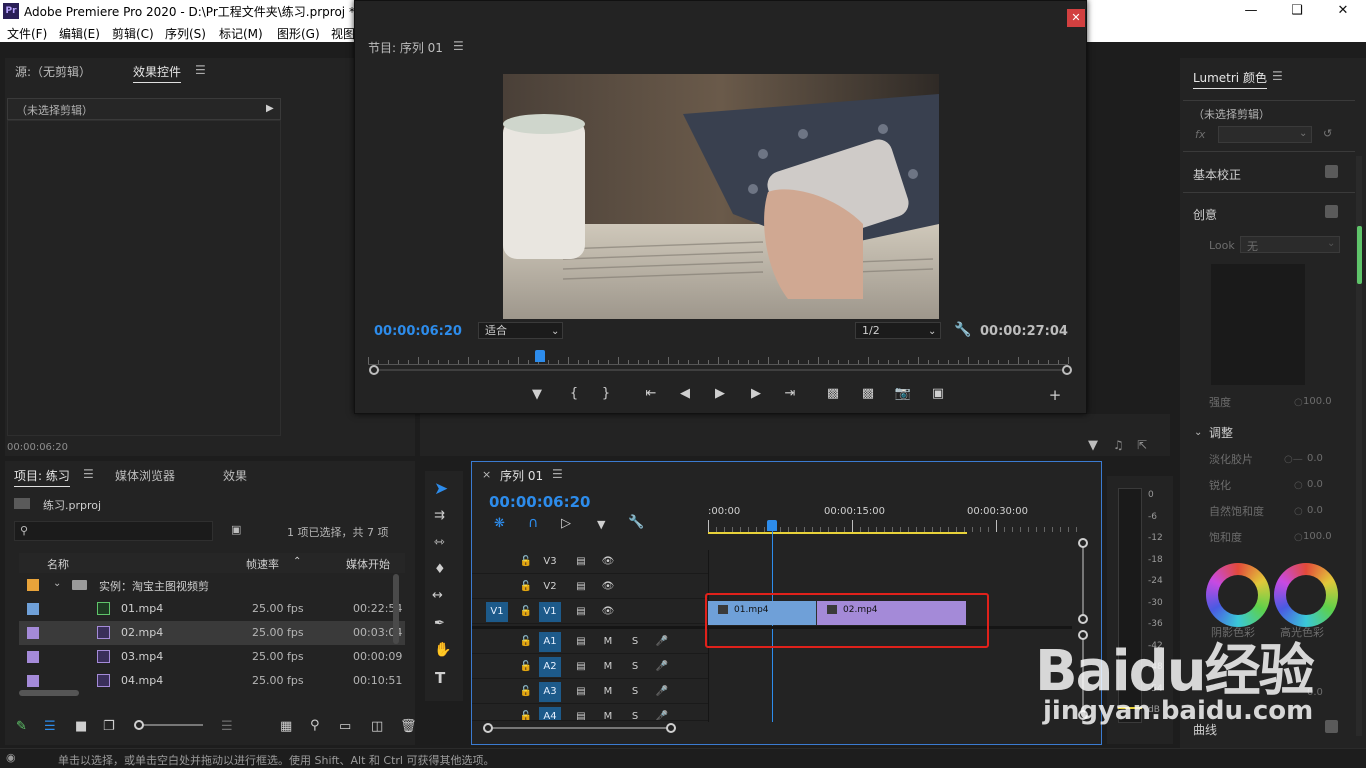 Image resolution: width=1366 pixels, height=768 pixels. Describe the element at coordinates (377, 726) in the screenshot. I see `new-item-icon: ◫` at that location.